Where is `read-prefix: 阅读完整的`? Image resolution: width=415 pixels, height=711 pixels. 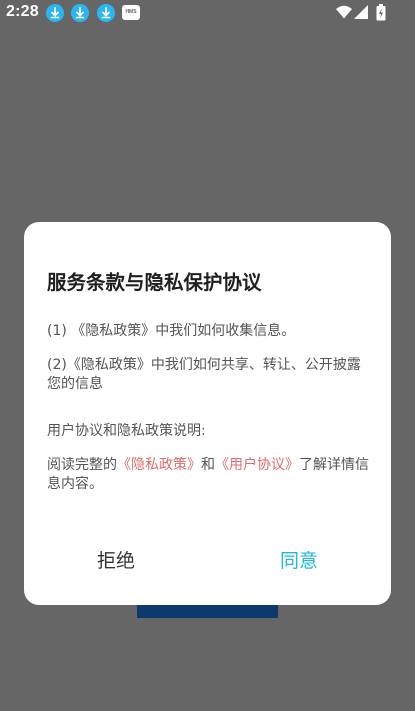
read-prefix: 阅读完整的 is located at coordinates (82, 465).